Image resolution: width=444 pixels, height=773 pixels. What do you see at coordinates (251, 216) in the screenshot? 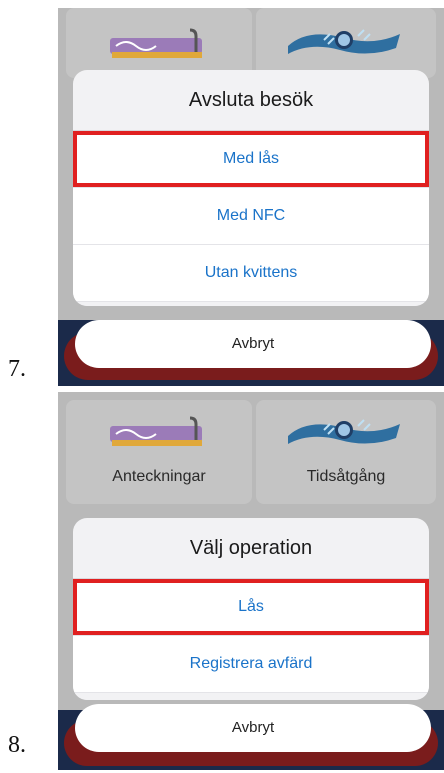
I see `option-med-nfc: Med NFC` at bounding box center [251, 216].